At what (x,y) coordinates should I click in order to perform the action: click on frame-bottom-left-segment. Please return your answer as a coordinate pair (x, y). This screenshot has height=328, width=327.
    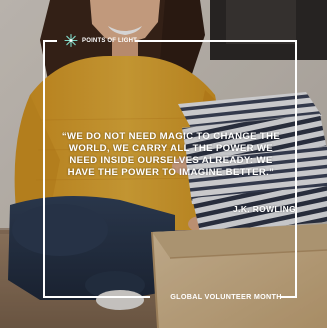
    Looking at the image, I should click on (96, 297).